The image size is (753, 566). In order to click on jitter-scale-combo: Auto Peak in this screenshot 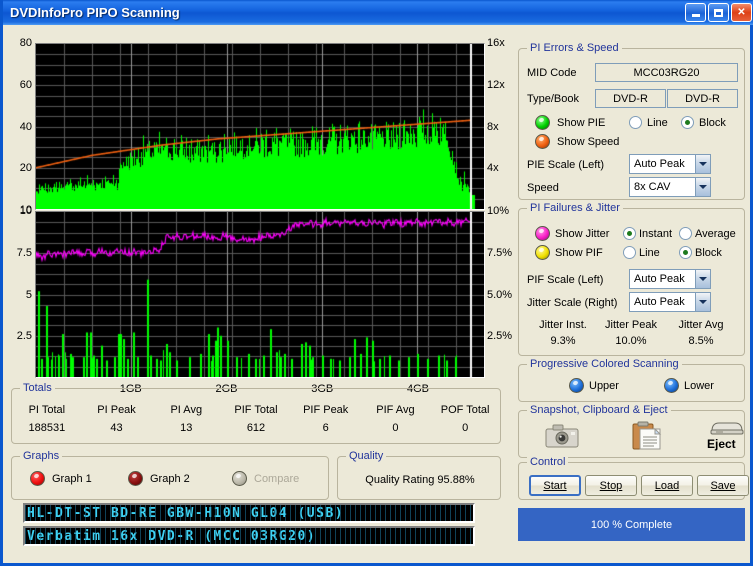, I will do `click(670, 302)`.